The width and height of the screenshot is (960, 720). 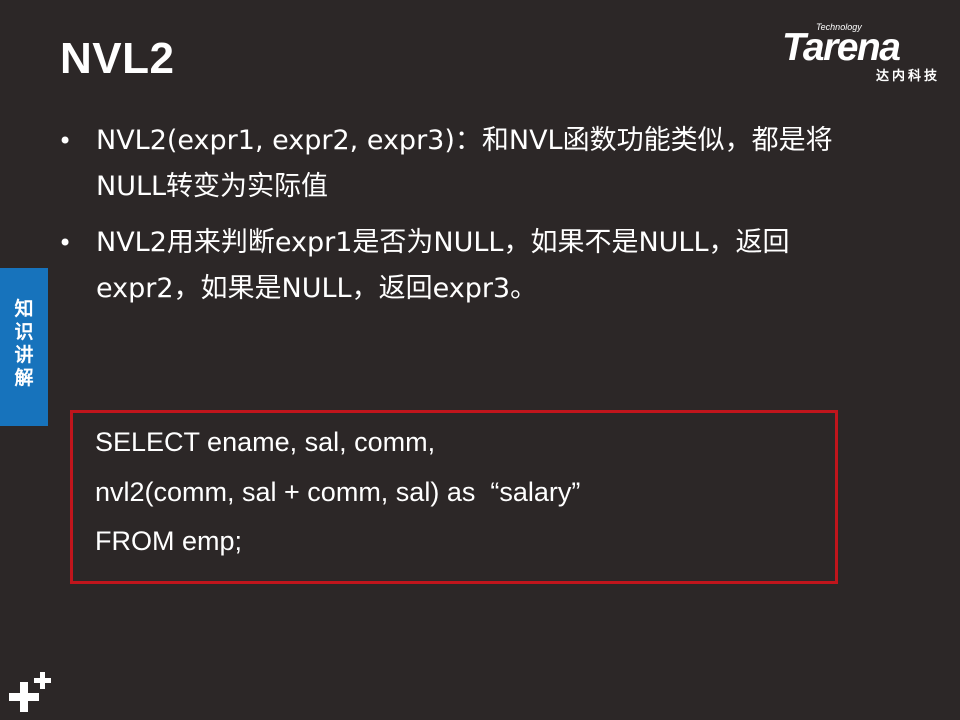 I want to click on side-tab: 知识讲解, so click(x=24, y=347).